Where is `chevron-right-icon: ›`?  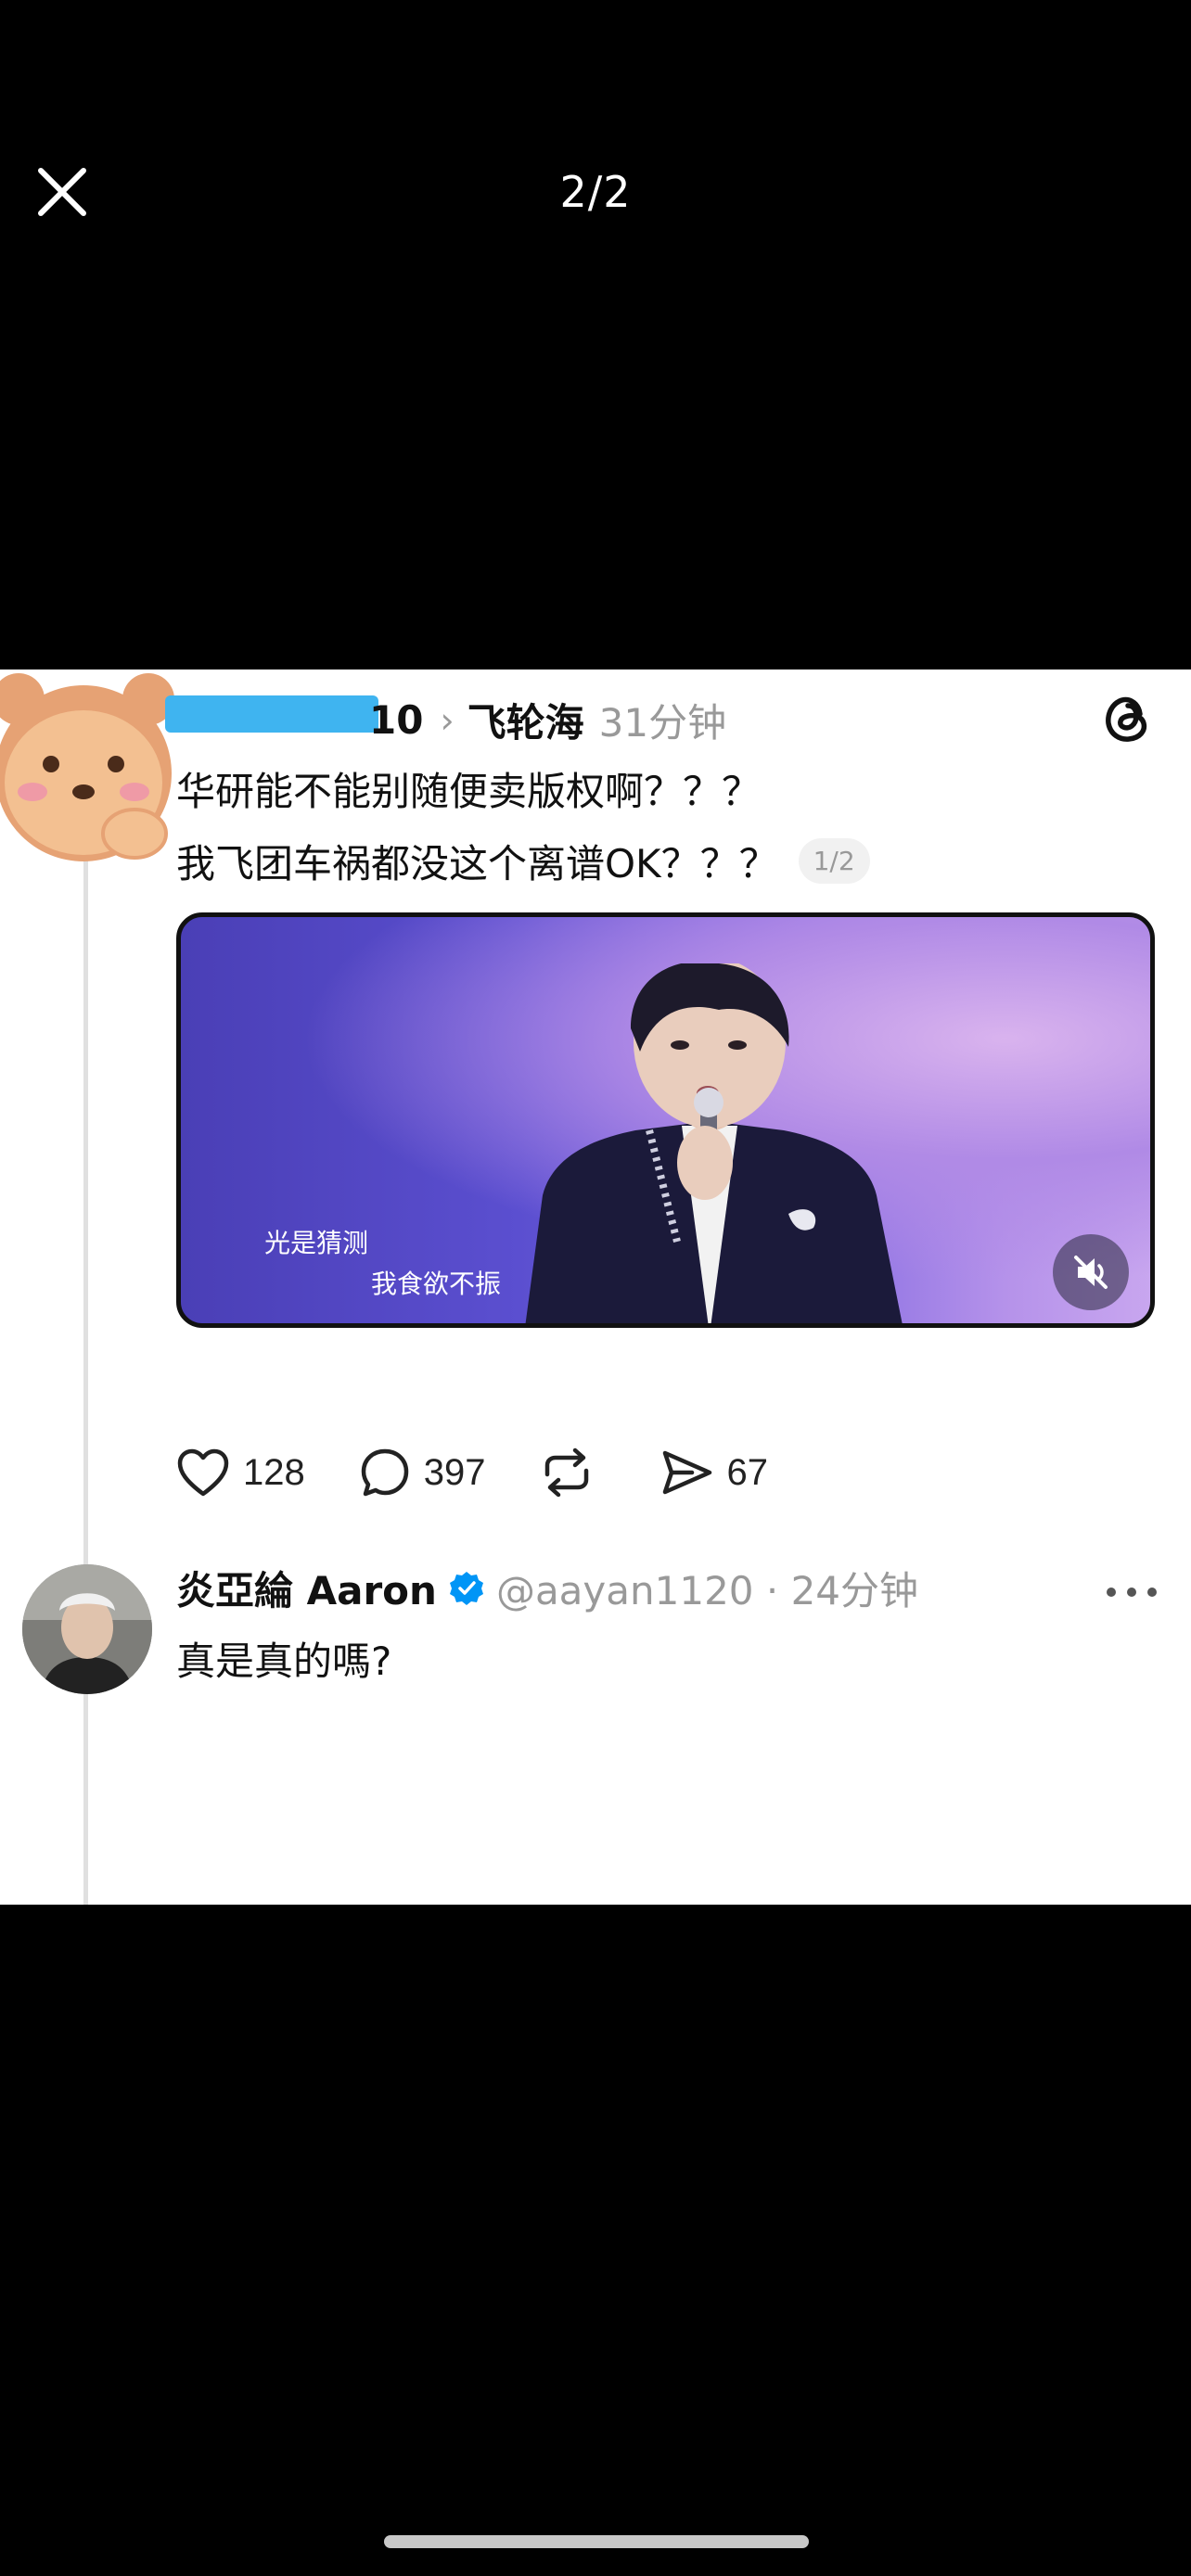 chevron-right-icon: › is located at coordinates (447, 720).